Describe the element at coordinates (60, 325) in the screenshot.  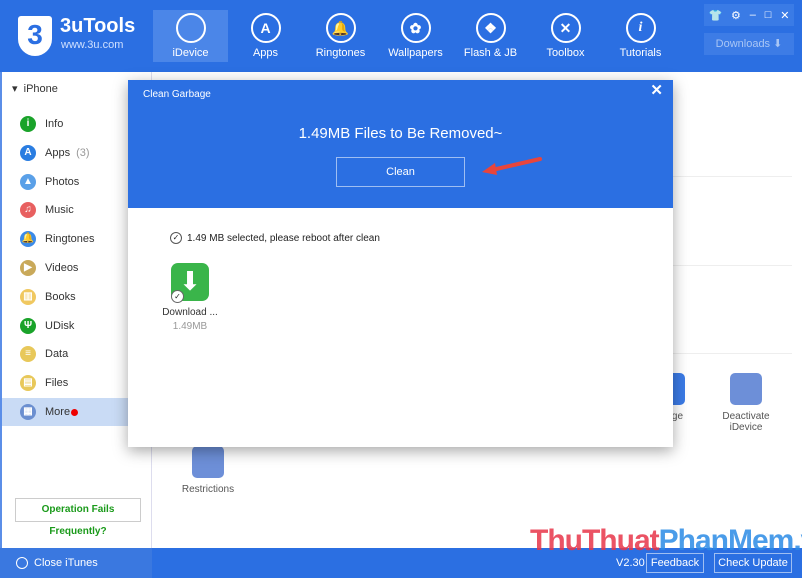
I see `sidebar-item-label: UDisk` at that location.